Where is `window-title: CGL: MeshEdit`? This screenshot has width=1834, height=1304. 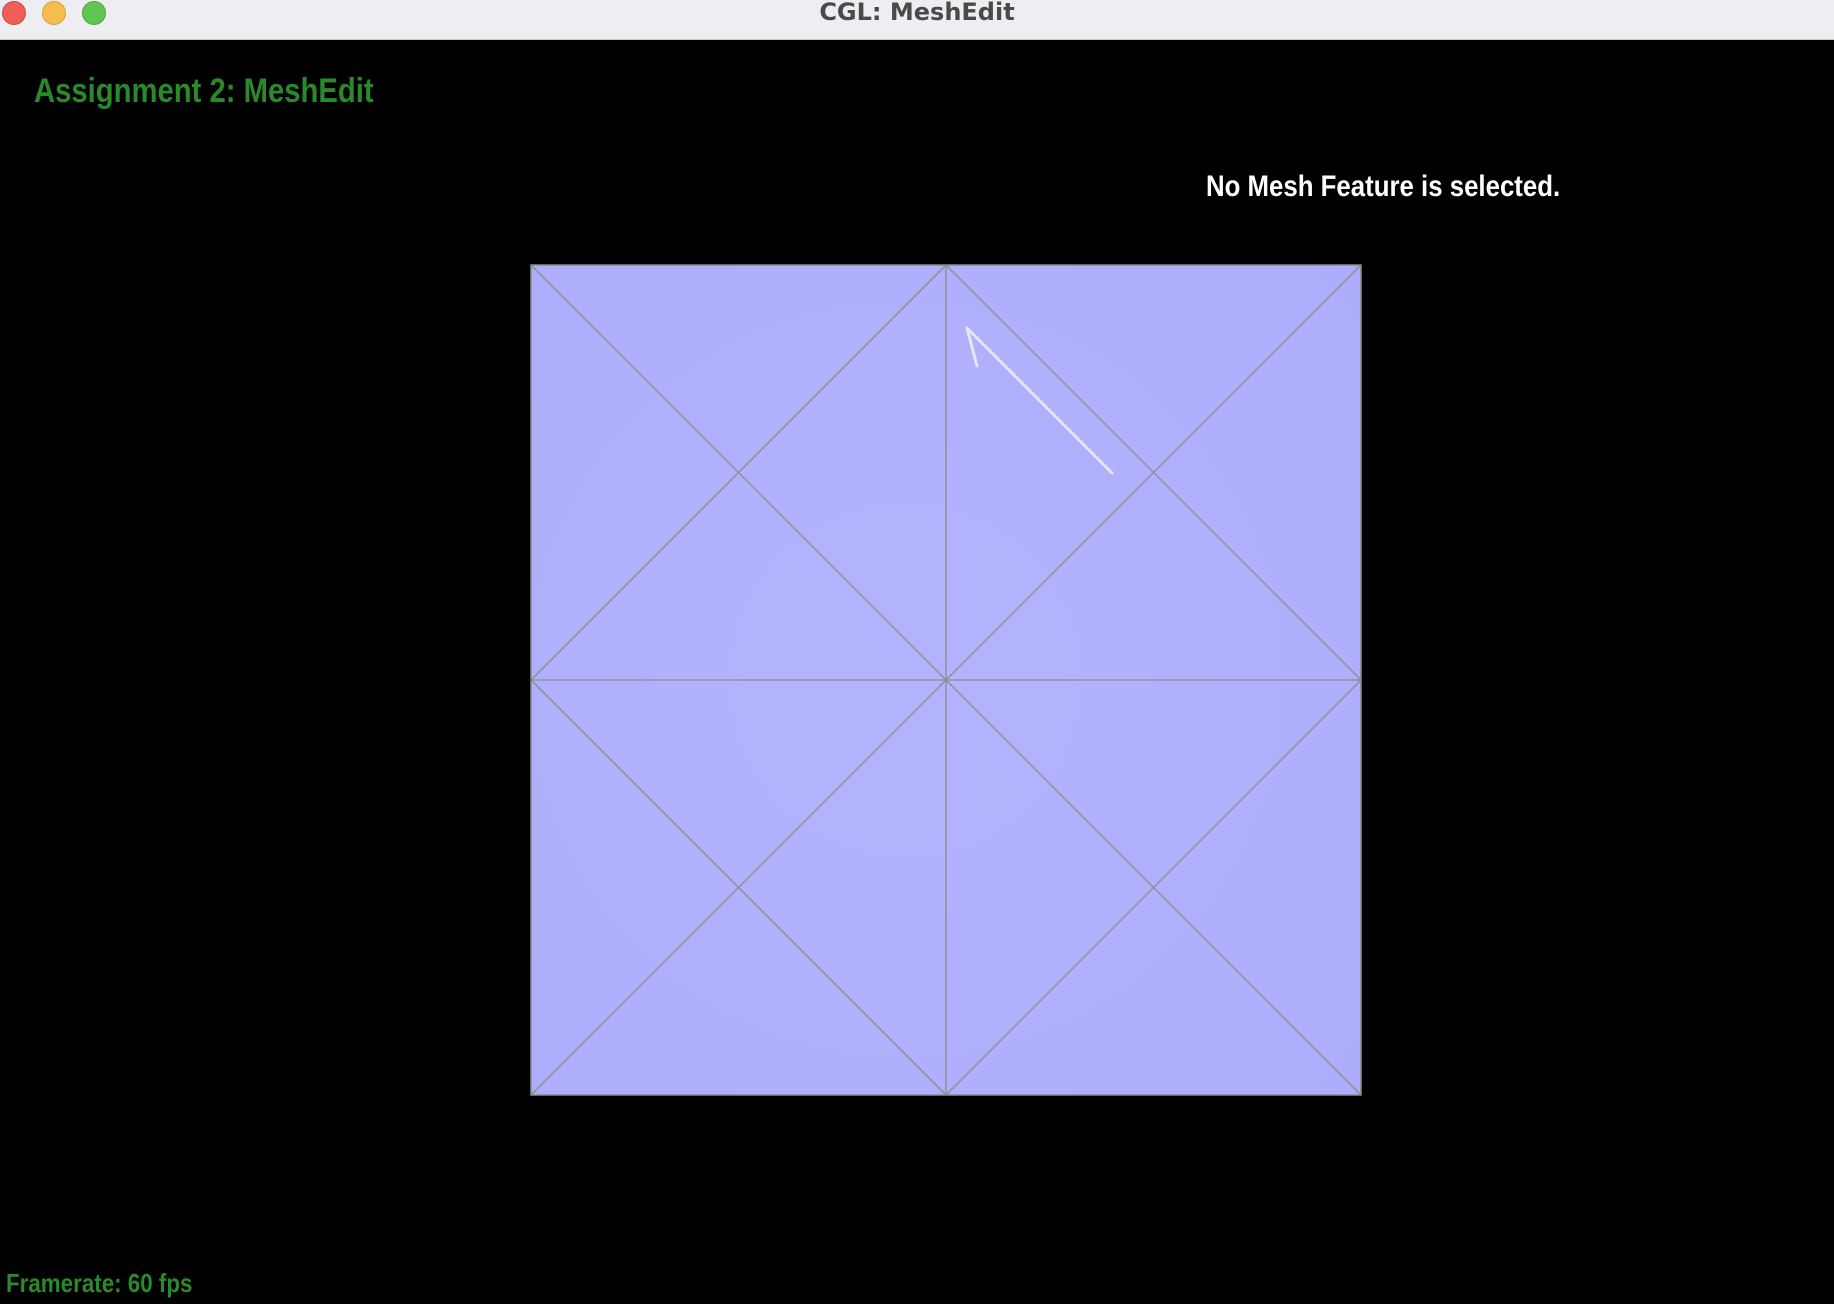
window-title: CGL: MeshEdit is located at coordinates (917, 13).